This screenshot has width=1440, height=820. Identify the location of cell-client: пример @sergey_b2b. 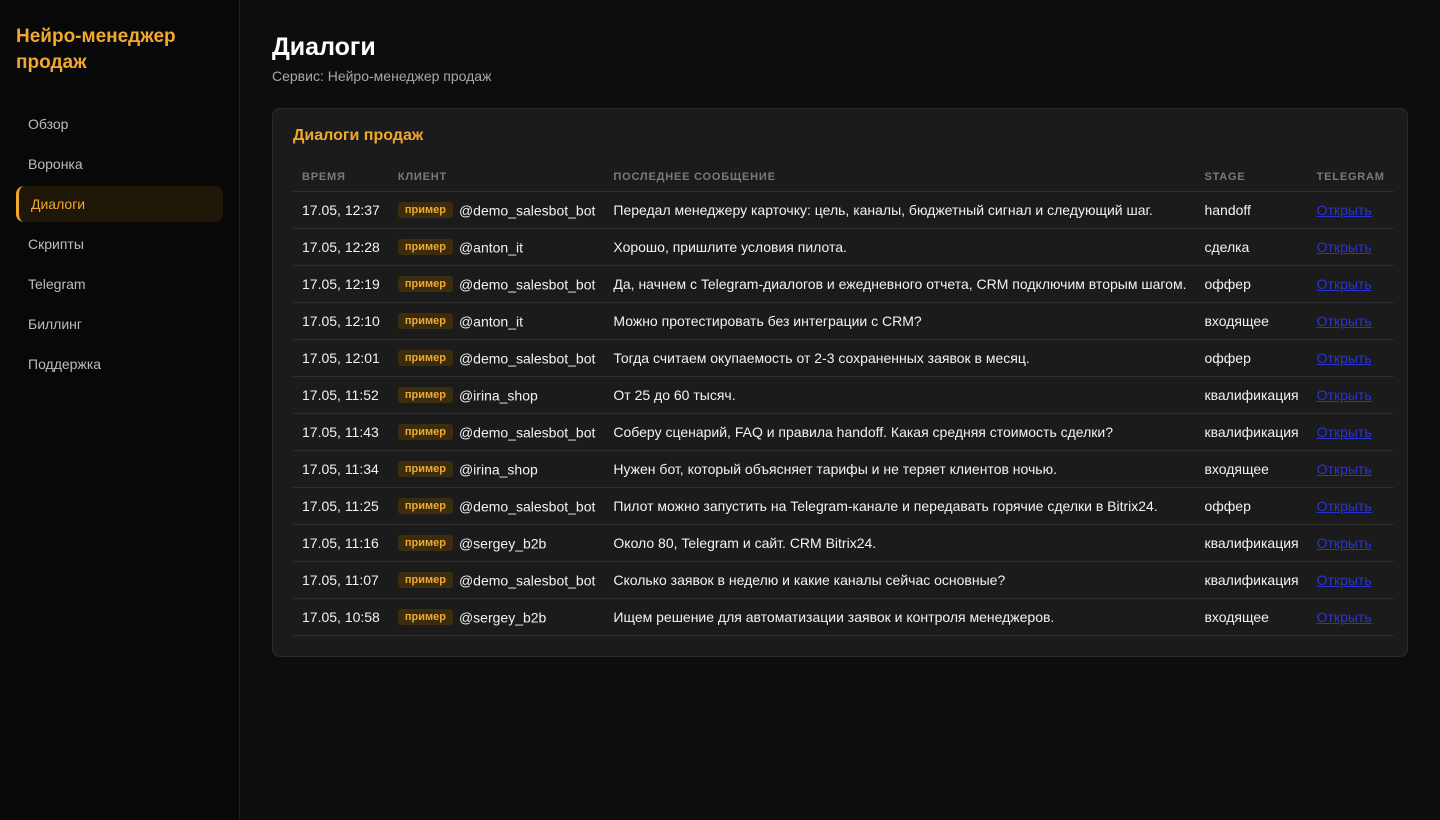
(496, 543).